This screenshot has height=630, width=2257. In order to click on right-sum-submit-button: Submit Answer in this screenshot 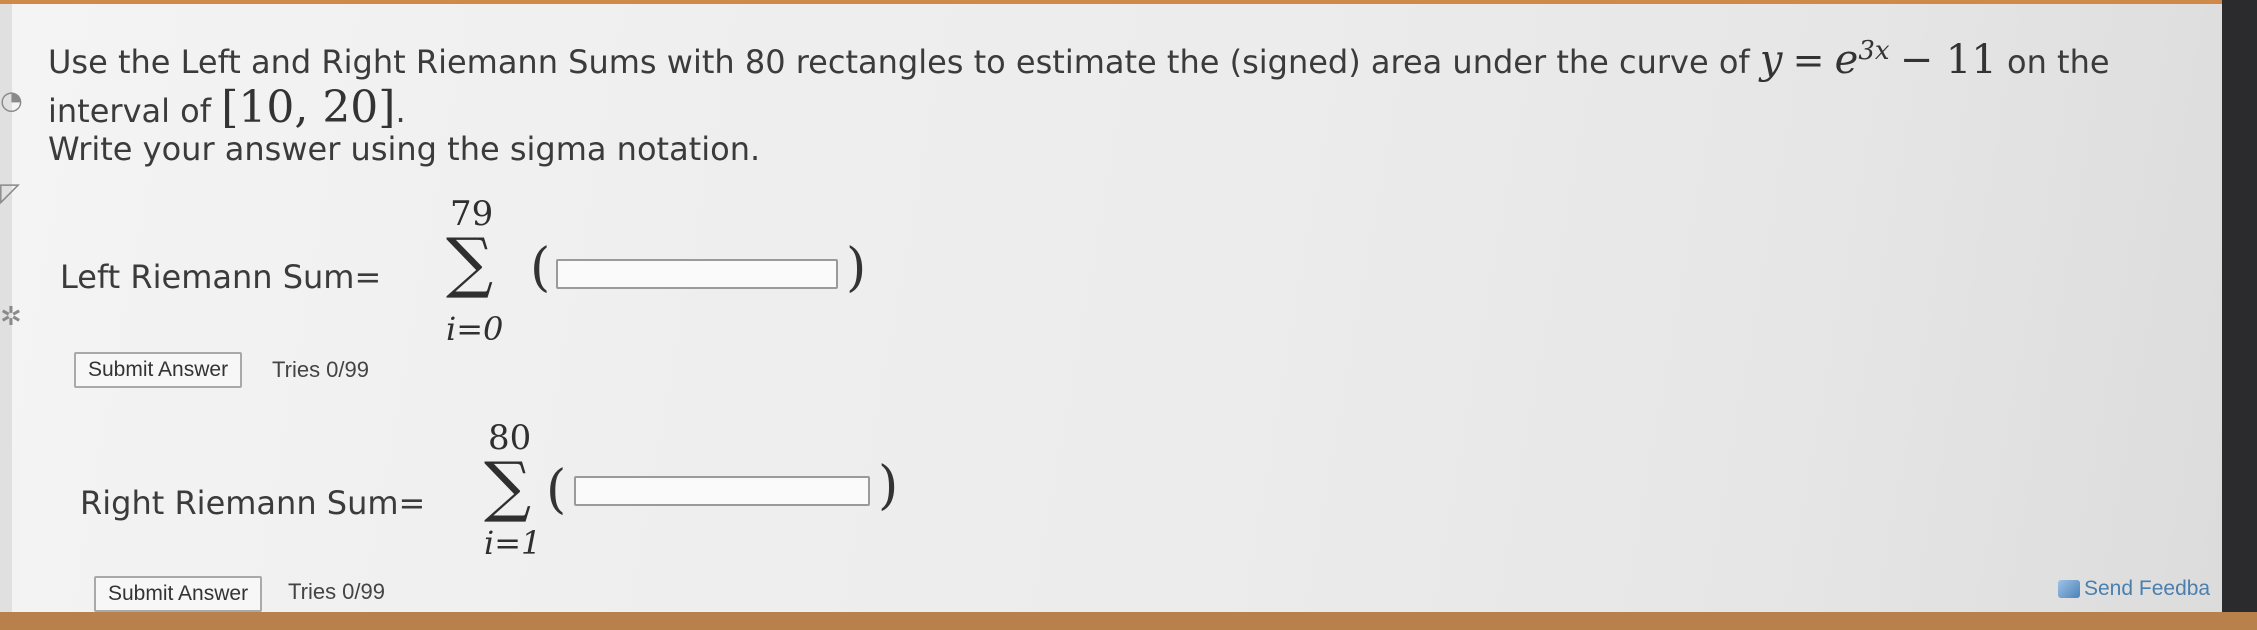, I will do `click(178, 594)`.